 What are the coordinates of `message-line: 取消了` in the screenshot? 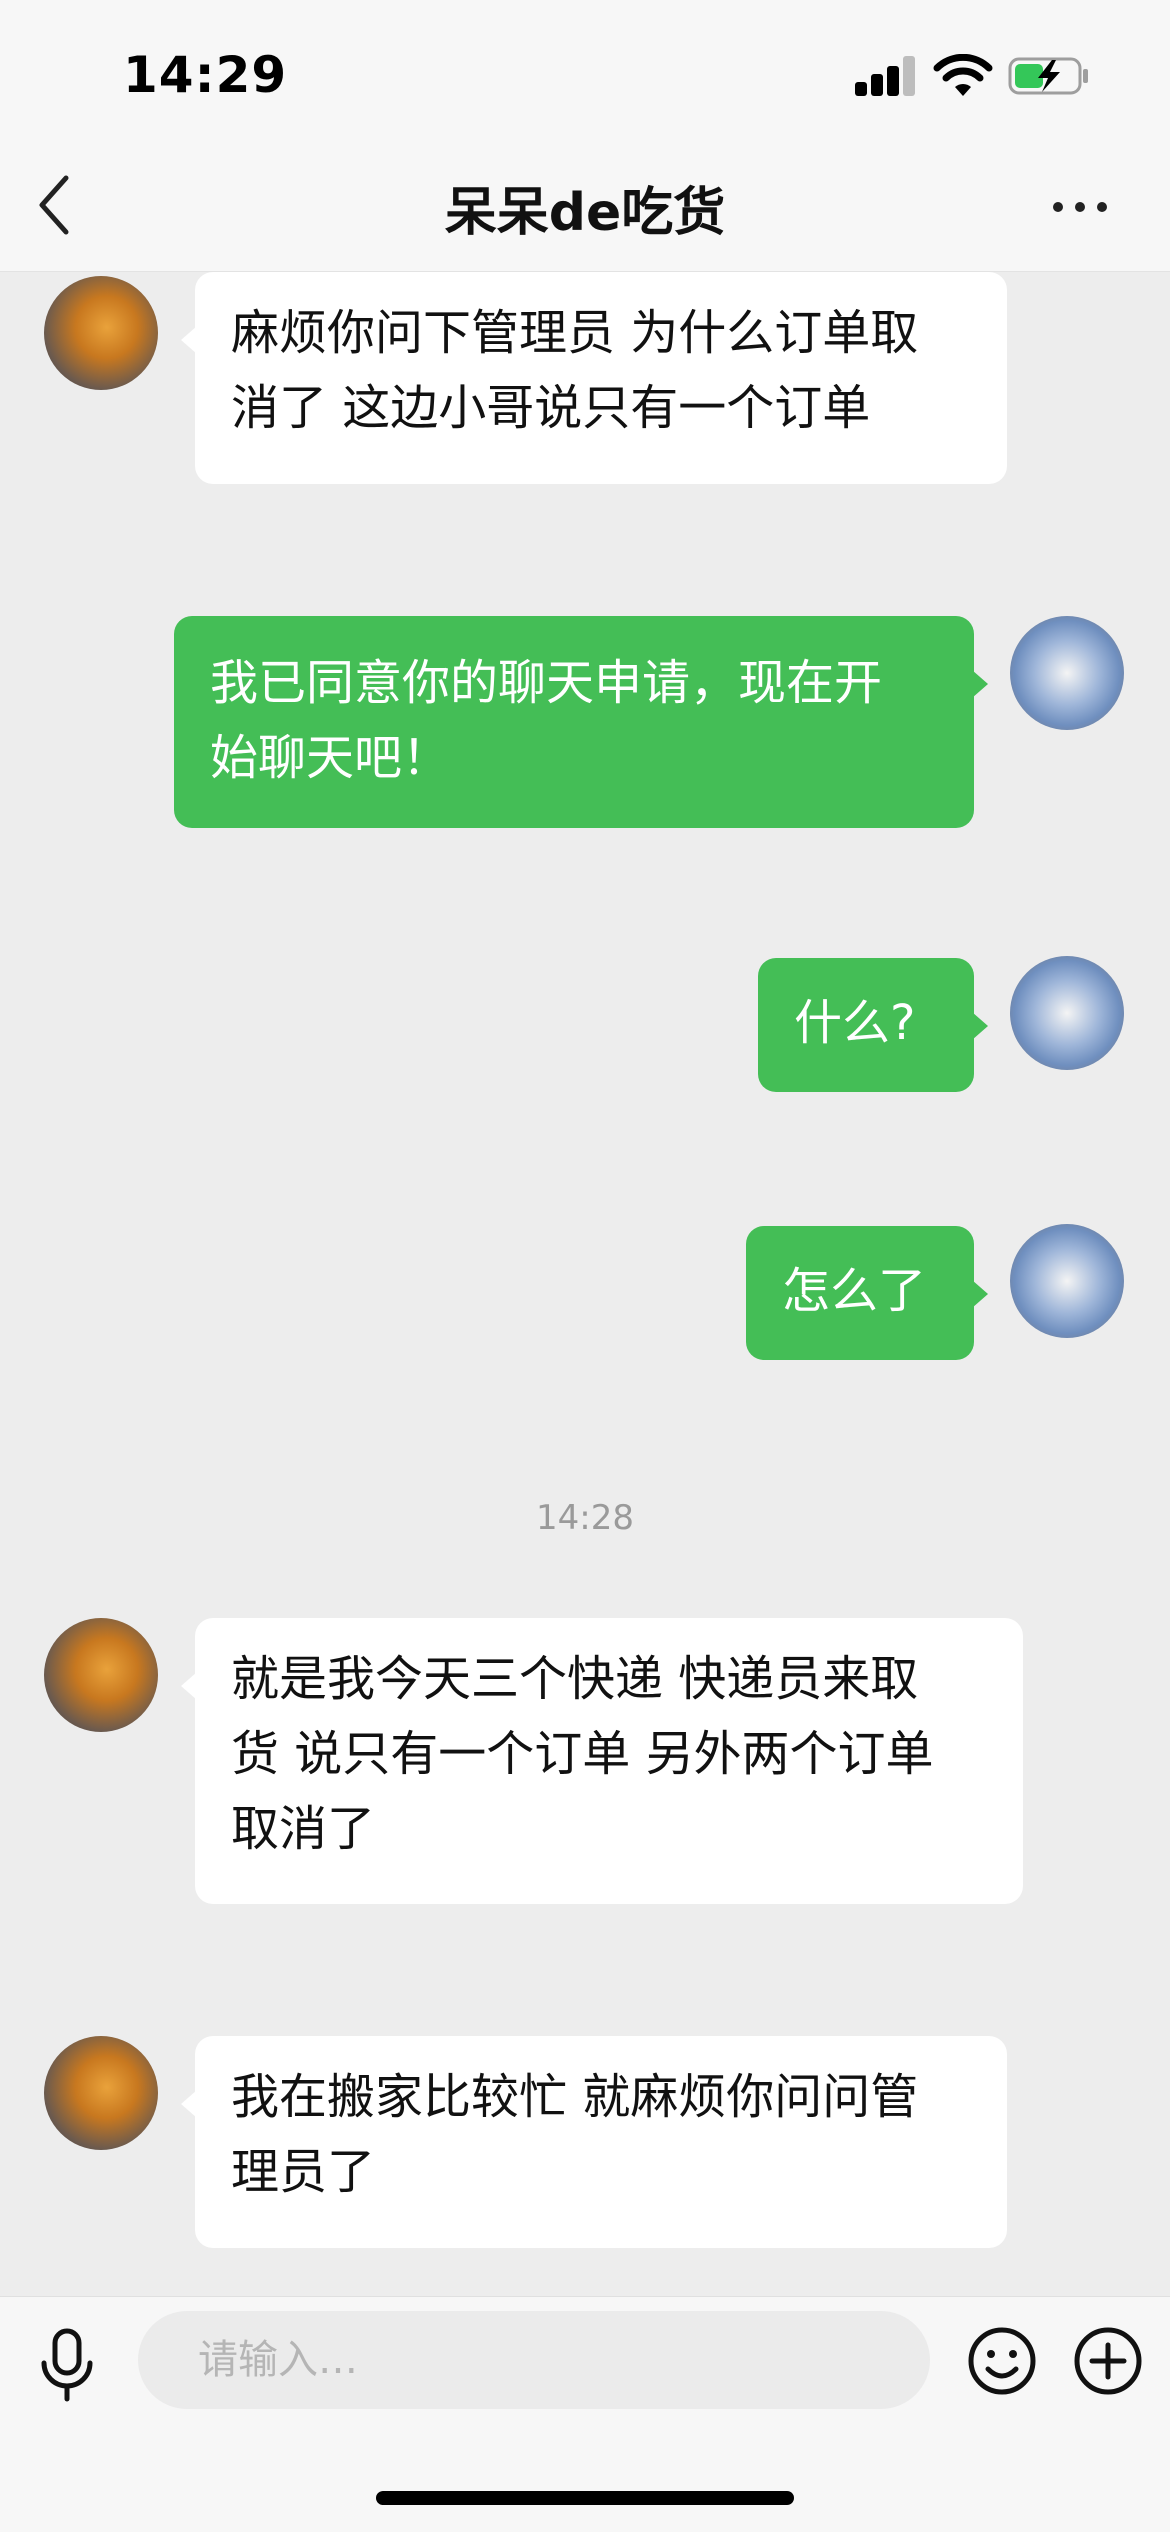 It's located at (303, 1829).